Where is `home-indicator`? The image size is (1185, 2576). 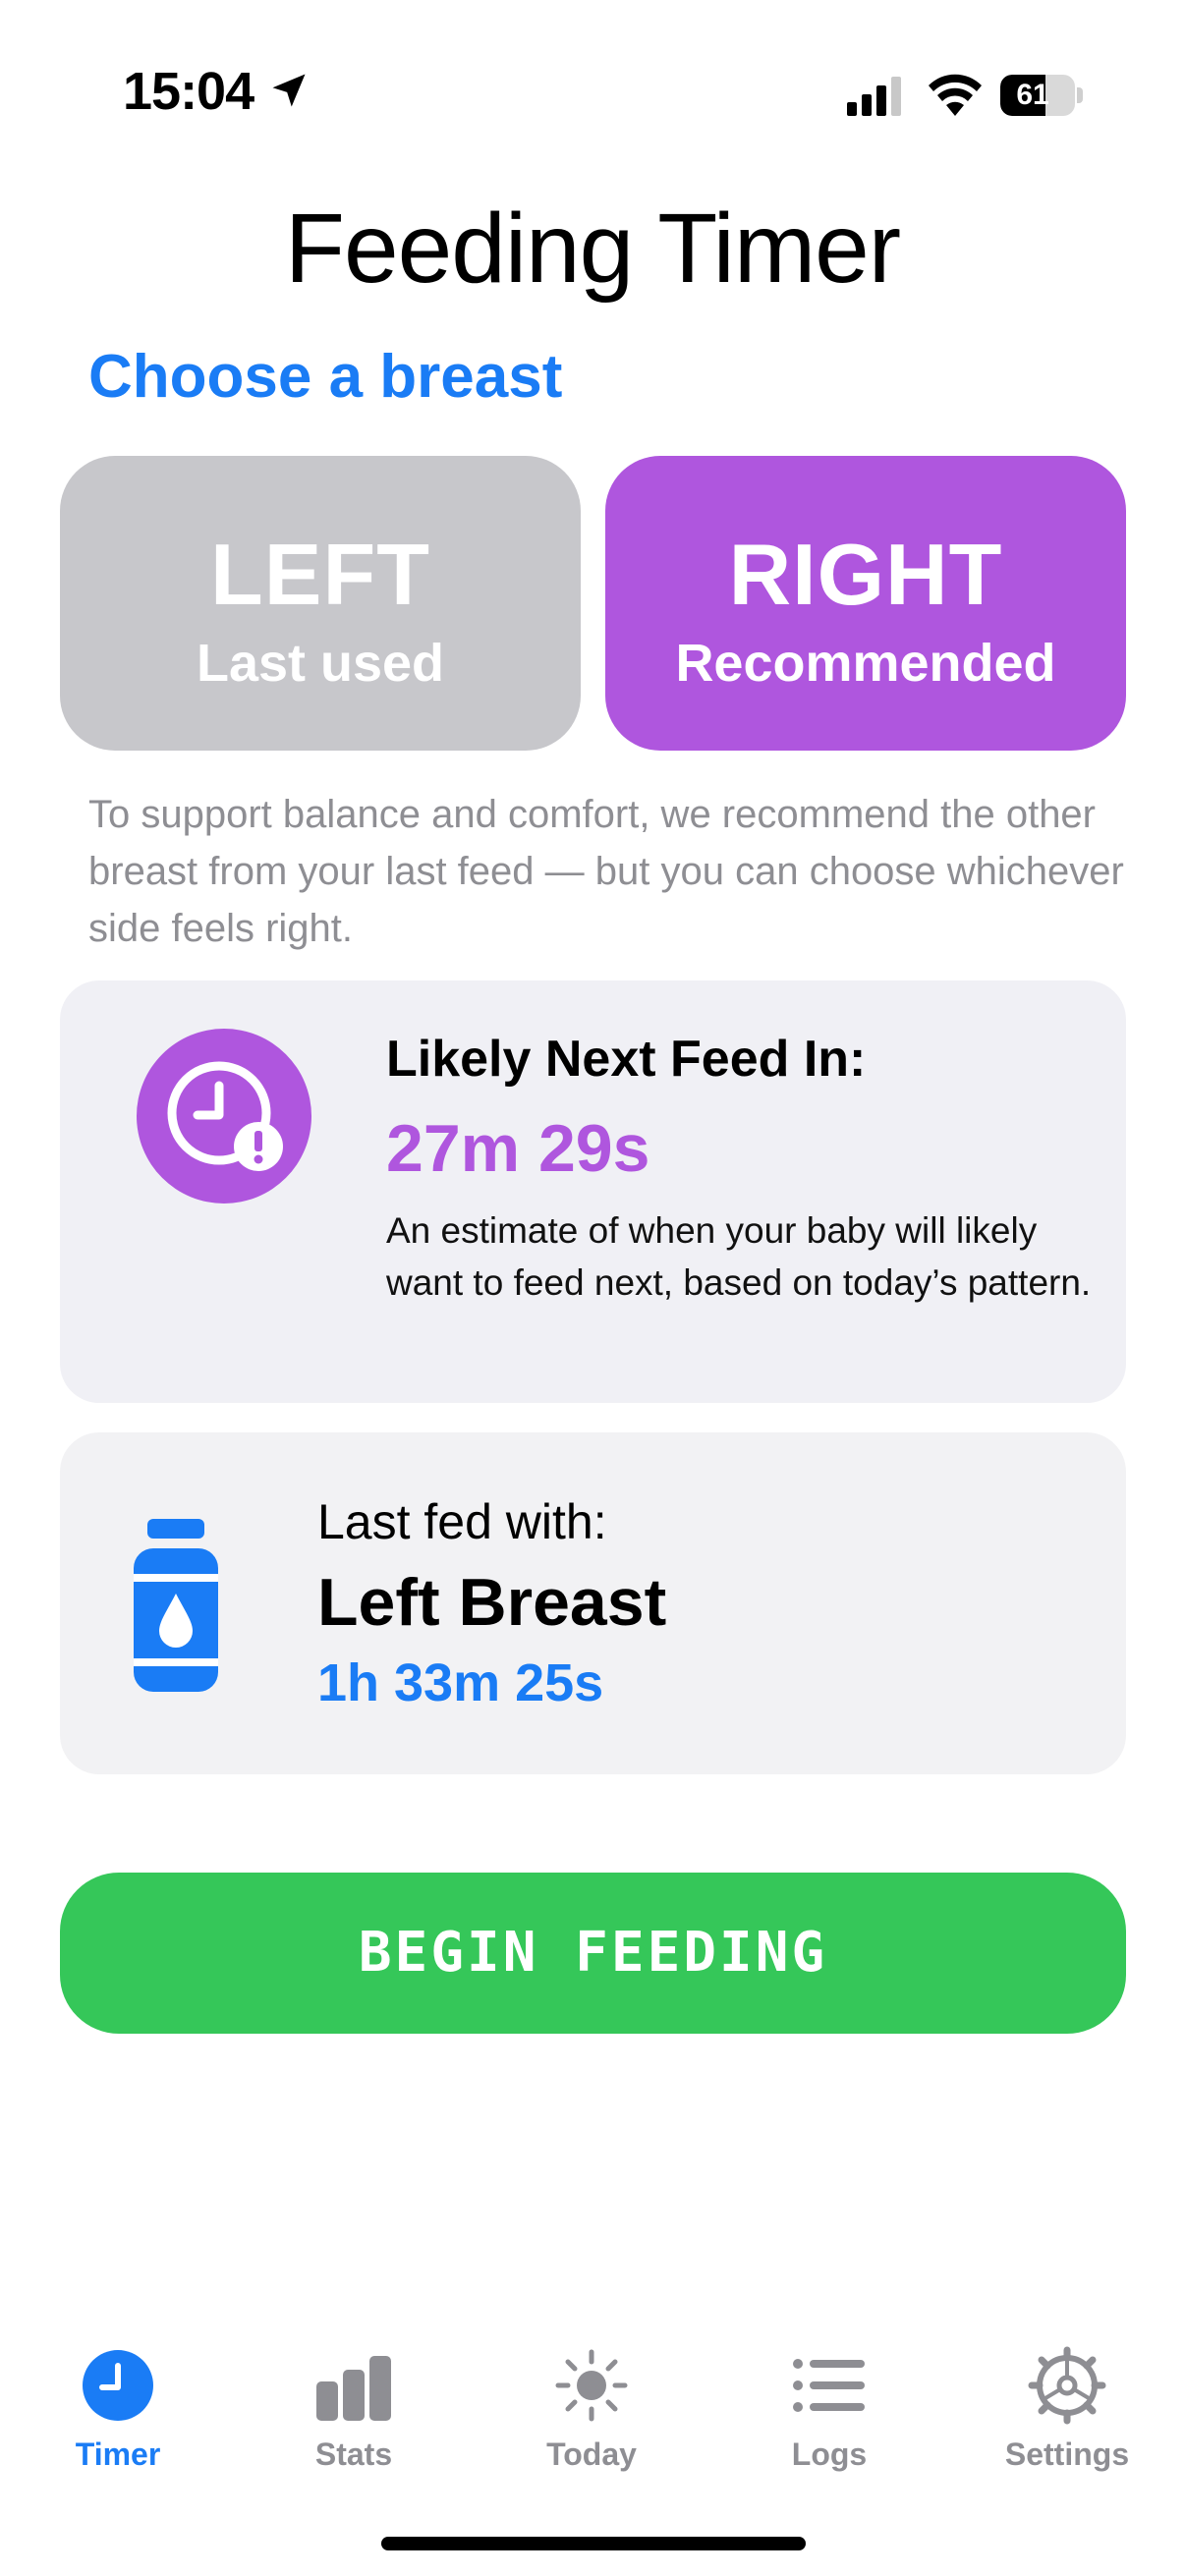 home-indicator is located at coordinates (594, 2543).